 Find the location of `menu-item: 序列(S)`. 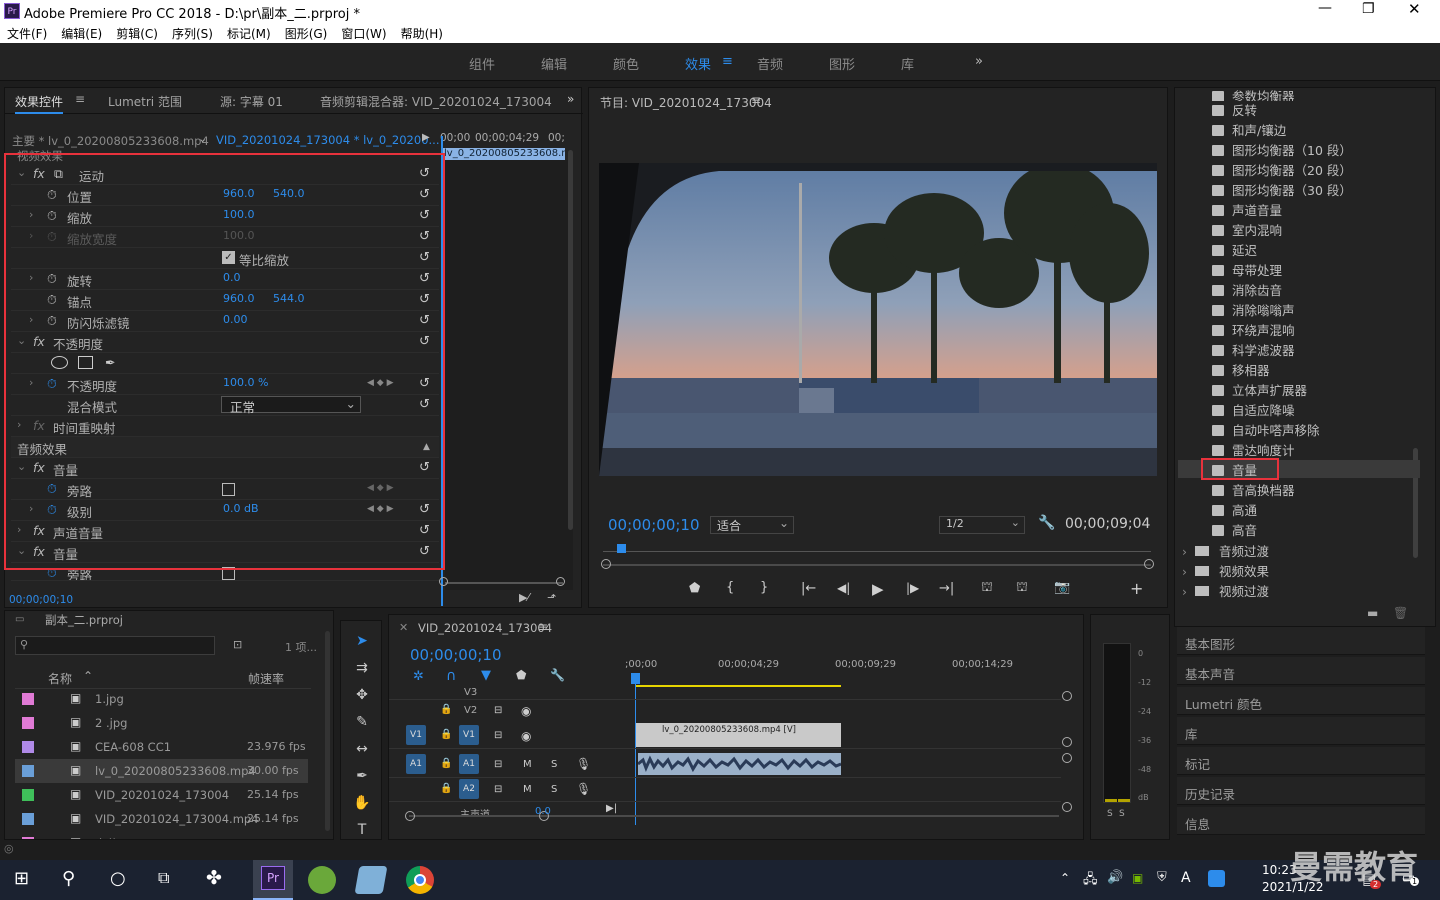

menu-item: 序列(S) is located at coordinates (192, 34).